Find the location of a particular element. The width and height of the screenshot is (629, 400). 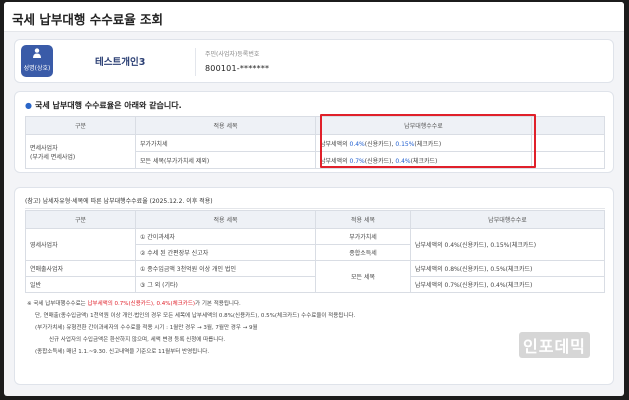

fee-cell: 납부세액의 0.7%(신용카드), 0.4%(체크카드) is located at coordinates (507, 284).